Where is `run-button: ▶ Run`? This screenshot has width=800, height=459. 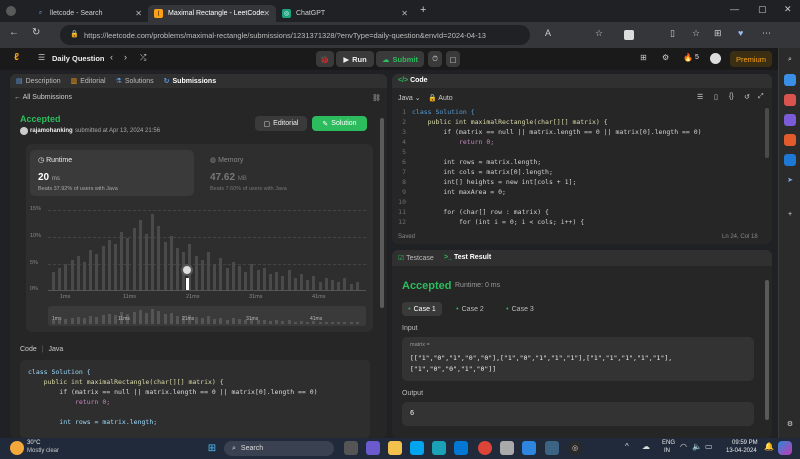
run-button: ▶ Run is located at coordinates (355, 59).